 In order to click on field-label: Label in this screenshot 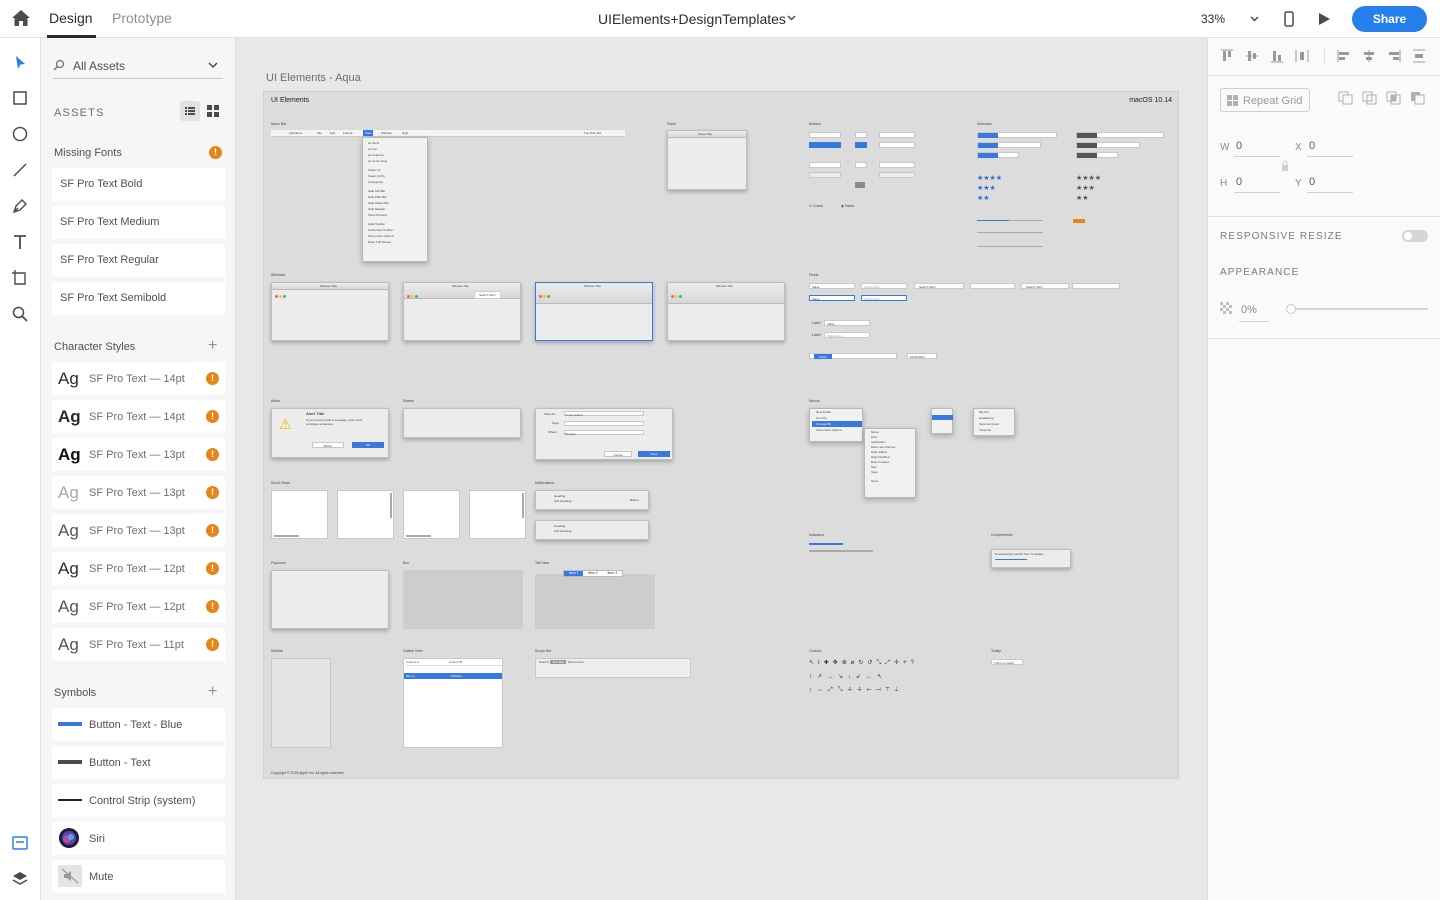, I will do `click(816, 323)`.